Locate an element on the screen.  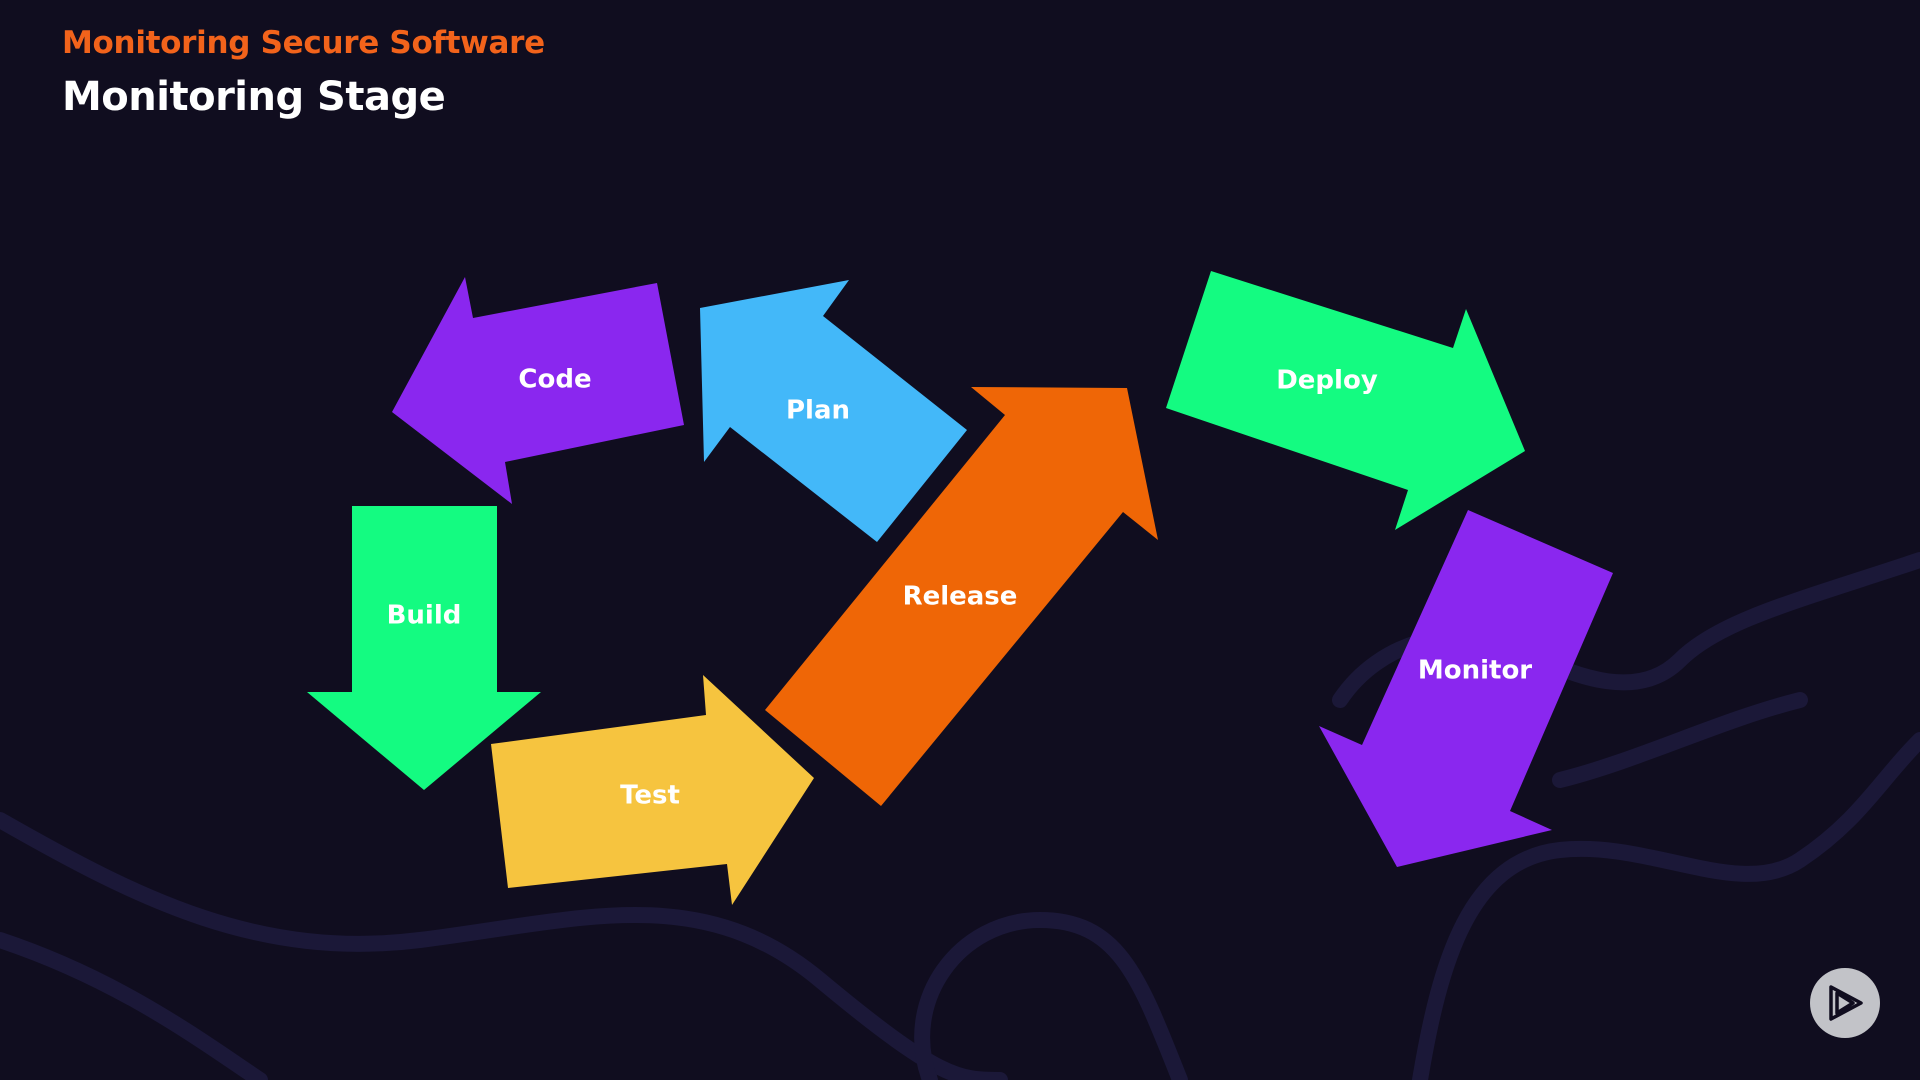
stage-label-test: Test is located at coordinates (650, 796).